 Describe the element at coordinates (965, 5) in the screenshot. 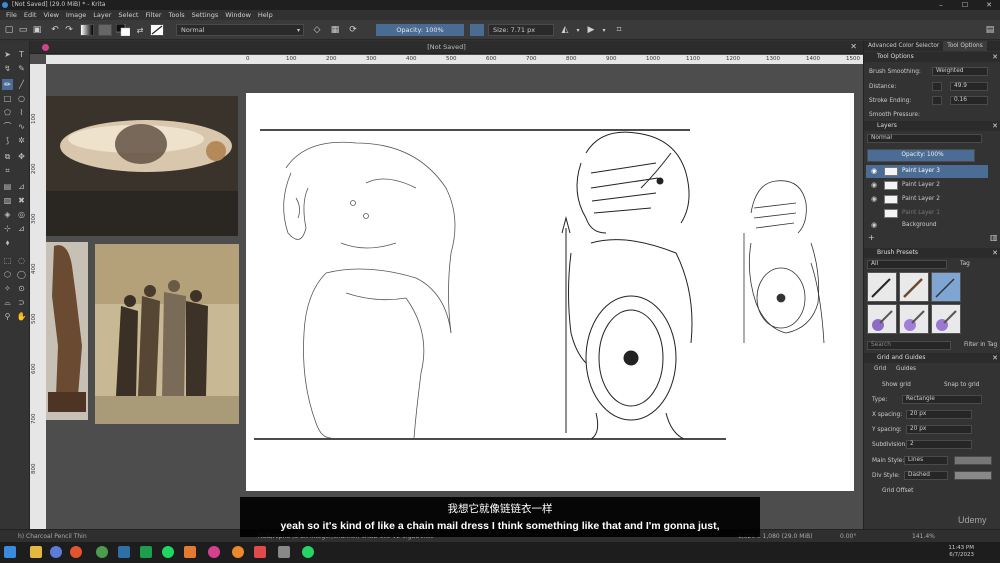

I see `maximize-button: ☐` at that location.